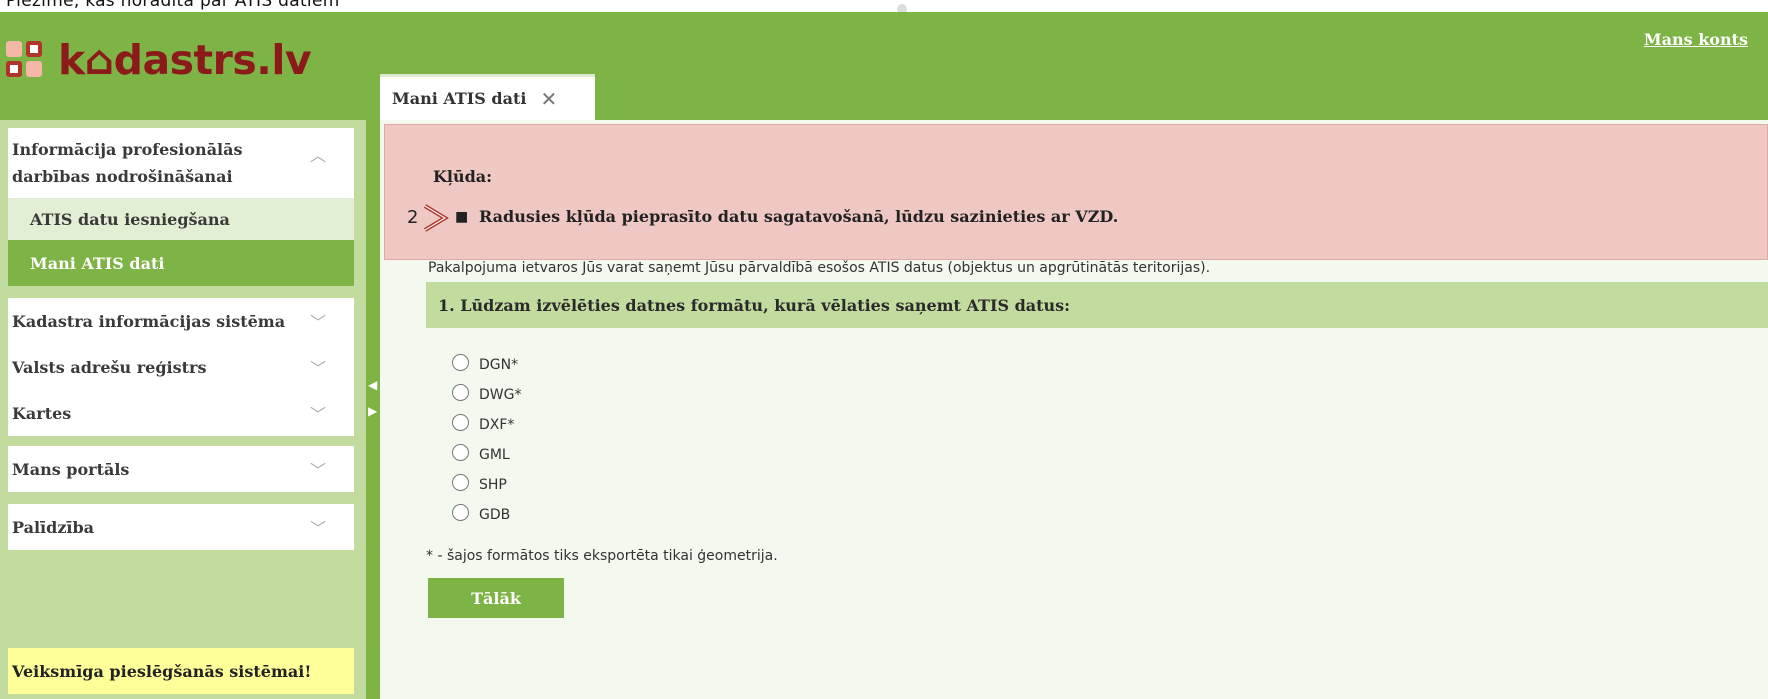  Describe the element at coordinates (495, 515) in the screenshot. I see `format-label: GDB` at that location.